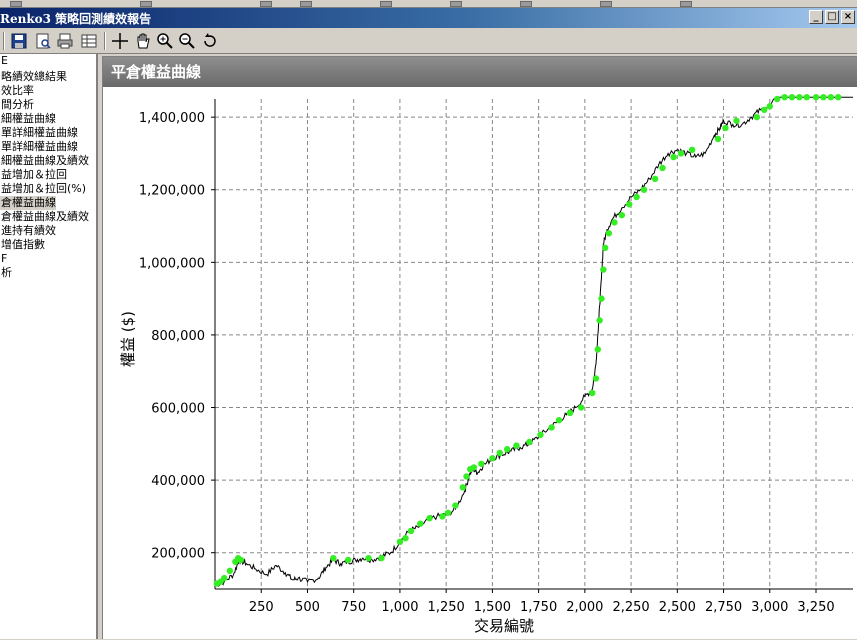 This screenshot has height=640, width=857. I want to click on chart-toolbar, so click(428, 41).